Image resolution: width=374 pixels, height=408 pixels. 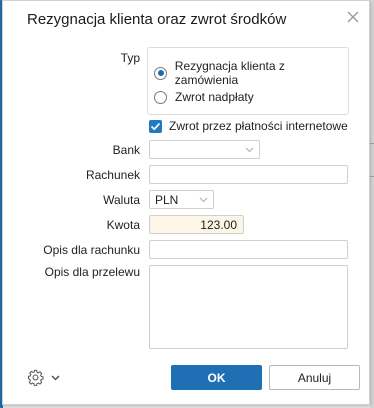 What do you see at coordinates (160, 97) in the screenshot?
I see `radio-unselected-icon` at bounding box center [160, 97].